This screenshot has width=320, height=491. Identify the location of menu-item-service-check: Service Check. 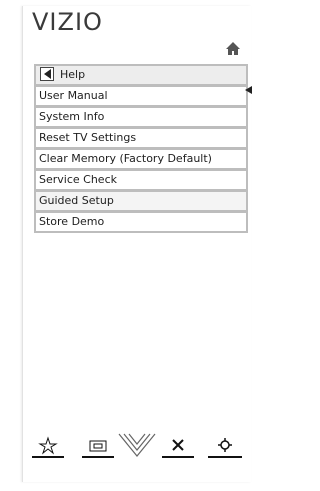
(141, 180).